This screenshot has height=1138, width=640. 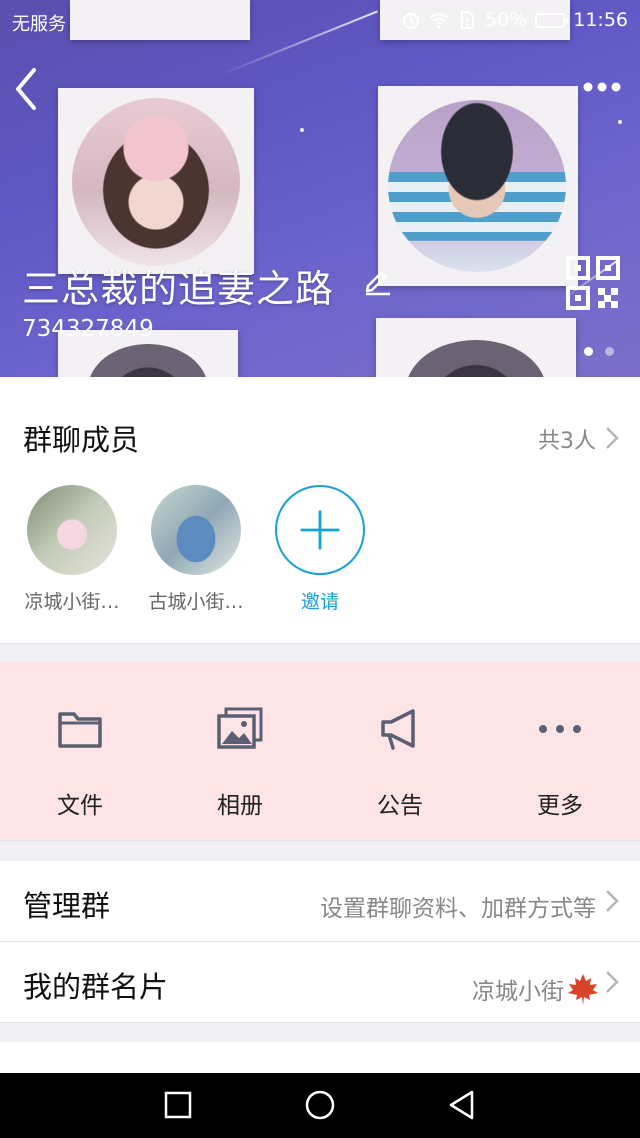 I want to click on qr-code-icon, so click(x=593, y=283).